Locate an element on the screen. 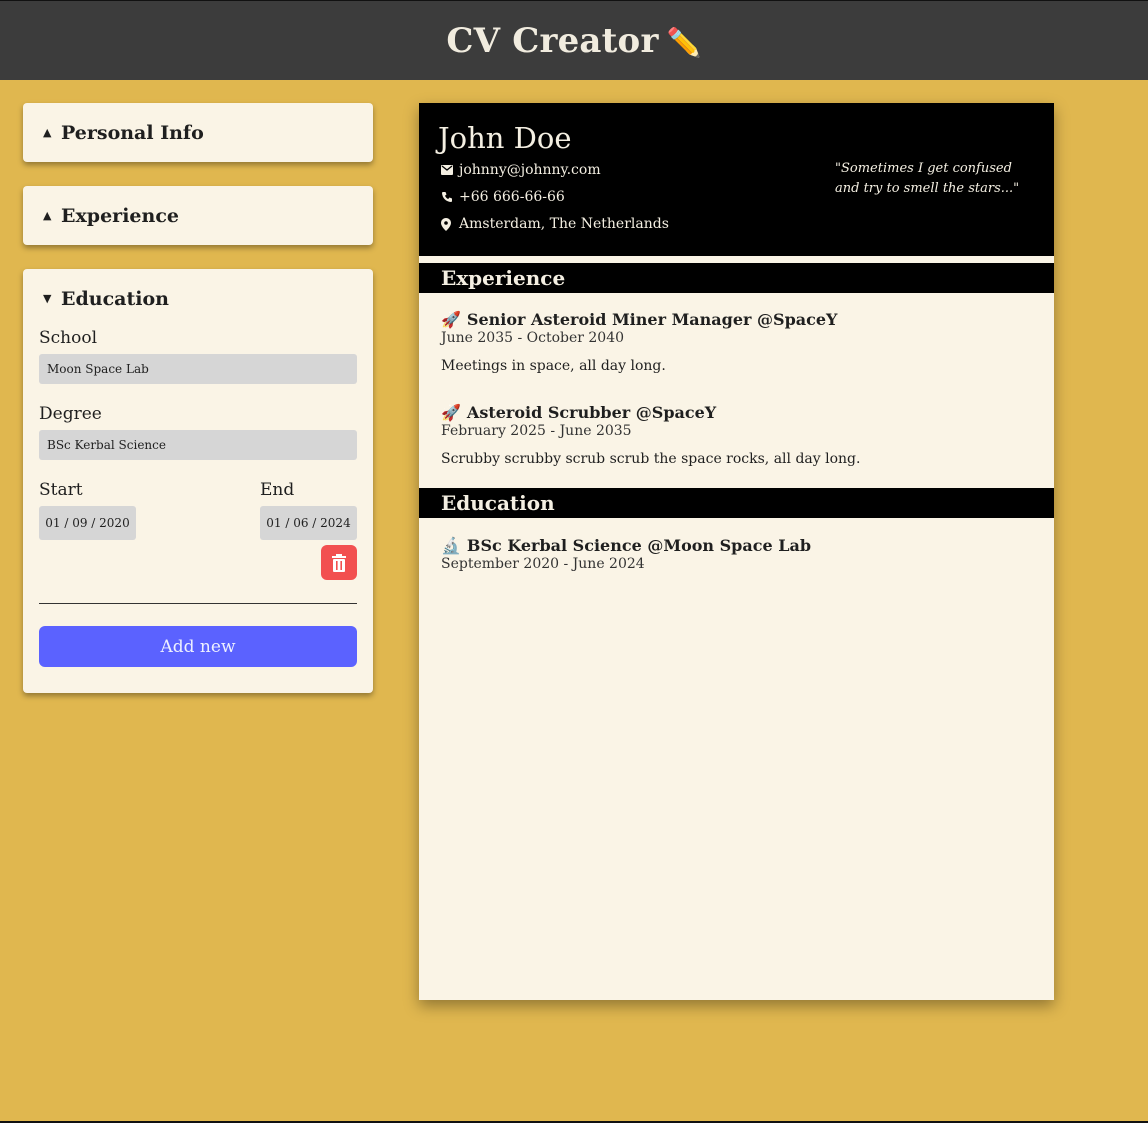 This screenshot has height=1123, width=1148. app-header: CV Creator ✏️ is located at coordinates (574, 40).